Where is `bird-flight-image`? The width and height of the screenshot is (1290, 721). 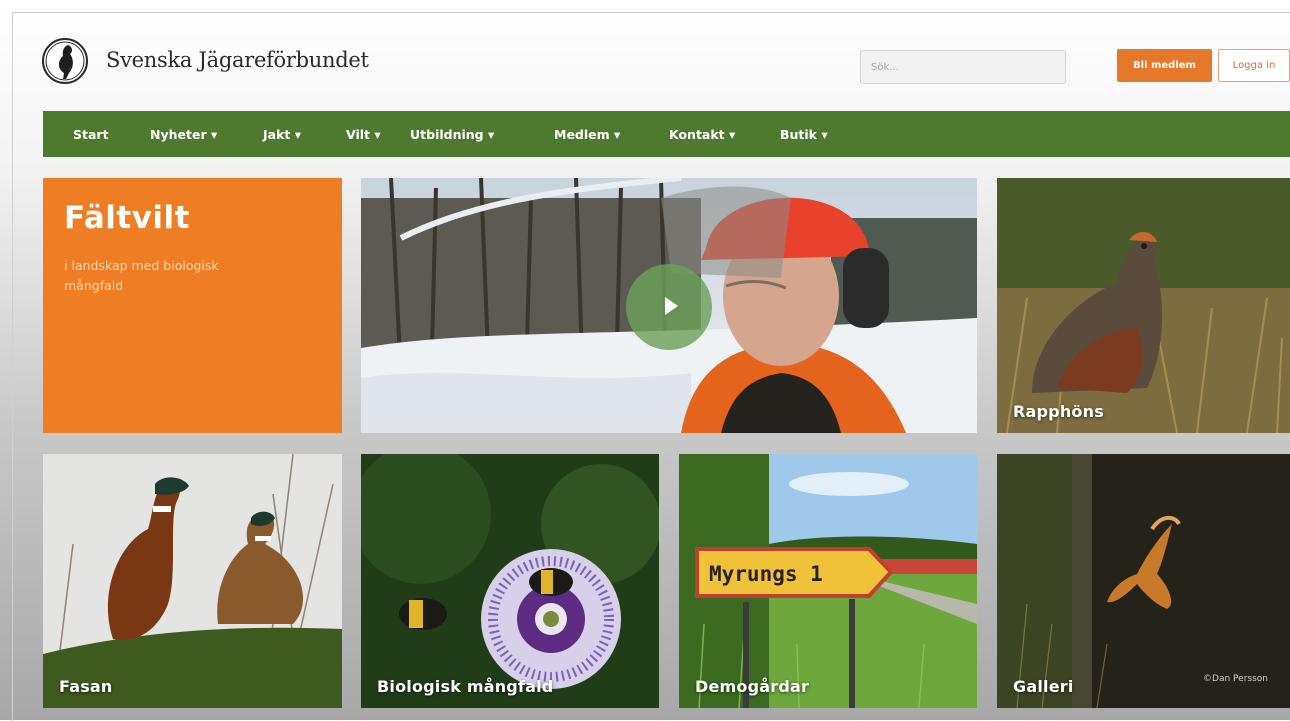 bird-flight-image is located at coordinates (1143, 581).